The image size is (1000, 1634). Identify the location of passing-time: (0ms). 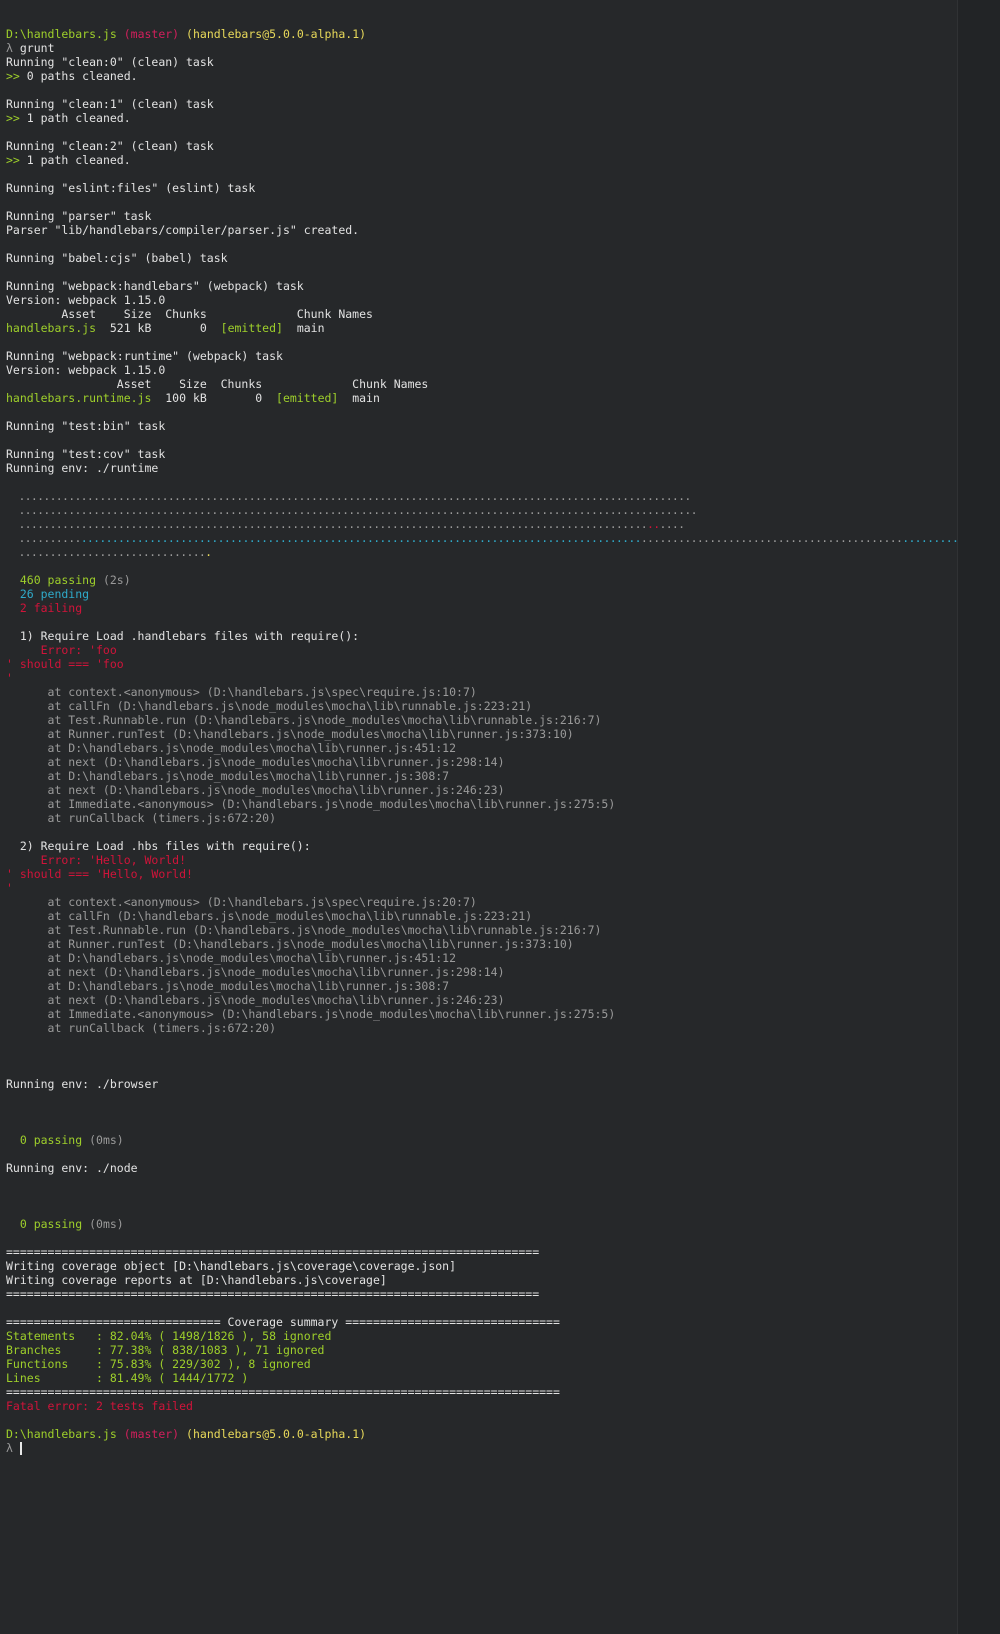
(103, 1224).